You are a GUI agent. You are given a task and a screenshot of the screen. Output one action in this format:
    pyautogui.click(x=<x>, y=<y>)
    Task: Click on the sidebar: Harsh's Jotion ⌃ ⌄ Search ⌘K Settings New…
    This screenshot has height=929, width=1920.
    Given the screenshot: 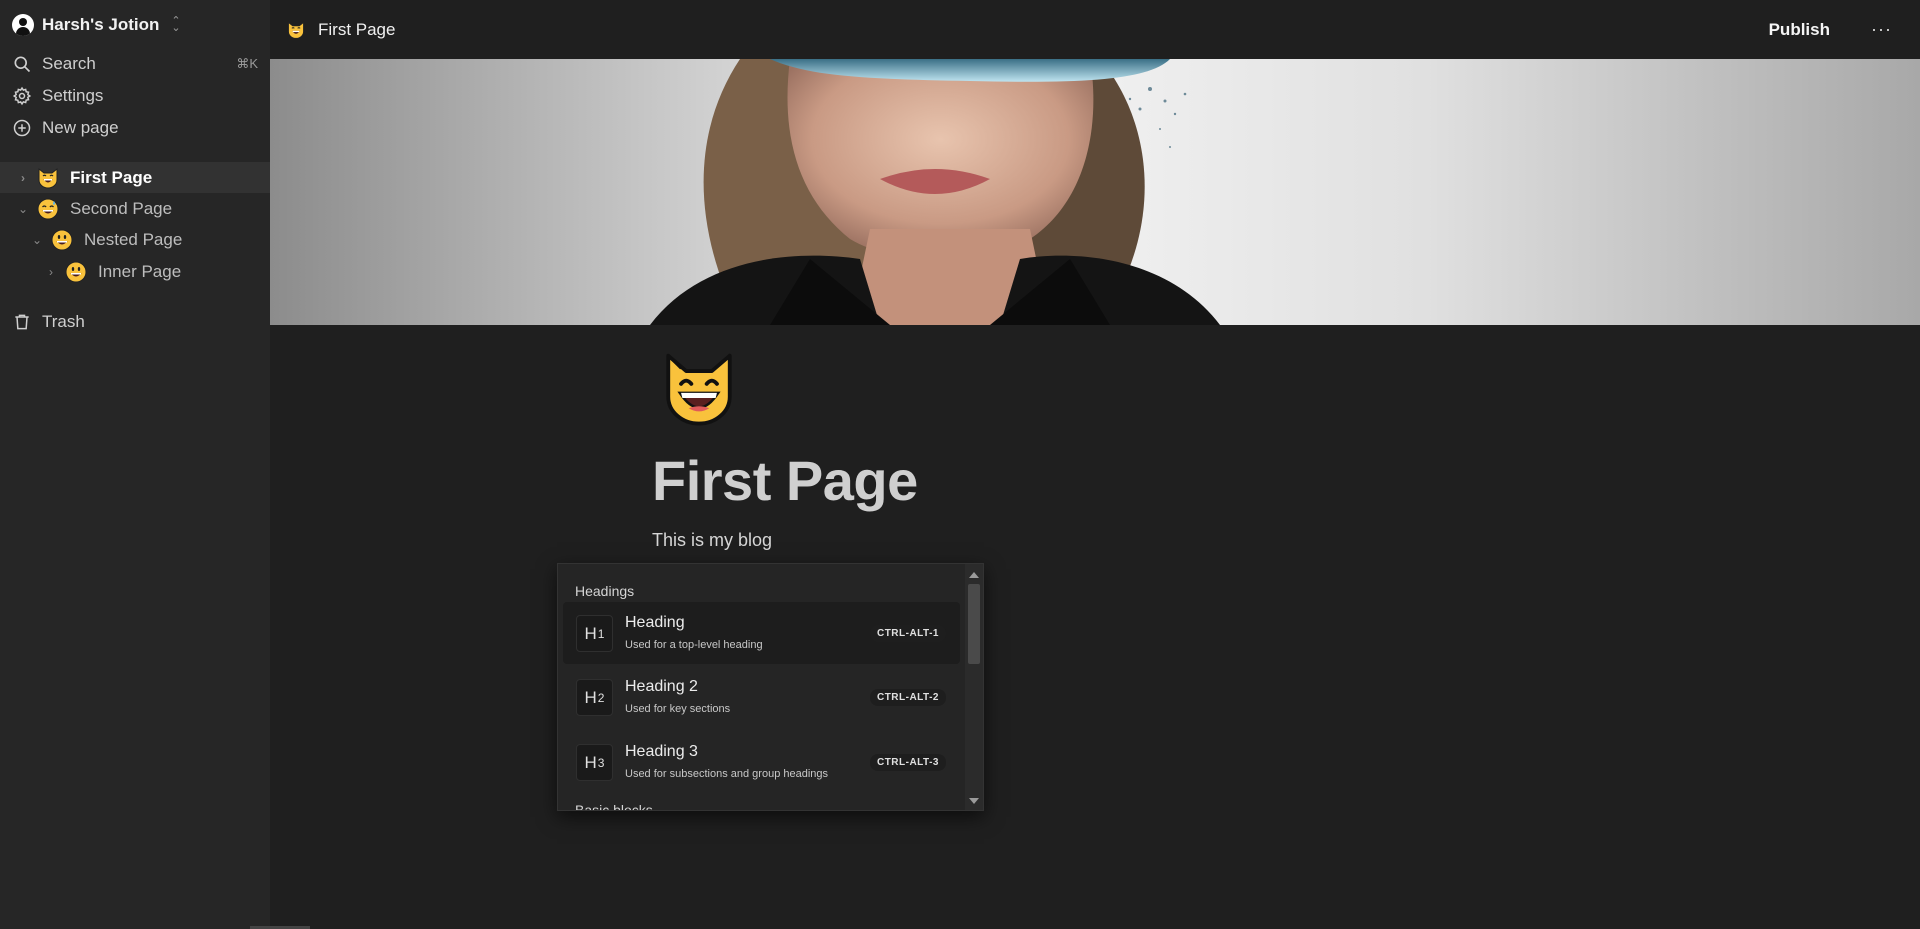 What is the action you would take?
    pyautogui.click(x=135, y=464)
    